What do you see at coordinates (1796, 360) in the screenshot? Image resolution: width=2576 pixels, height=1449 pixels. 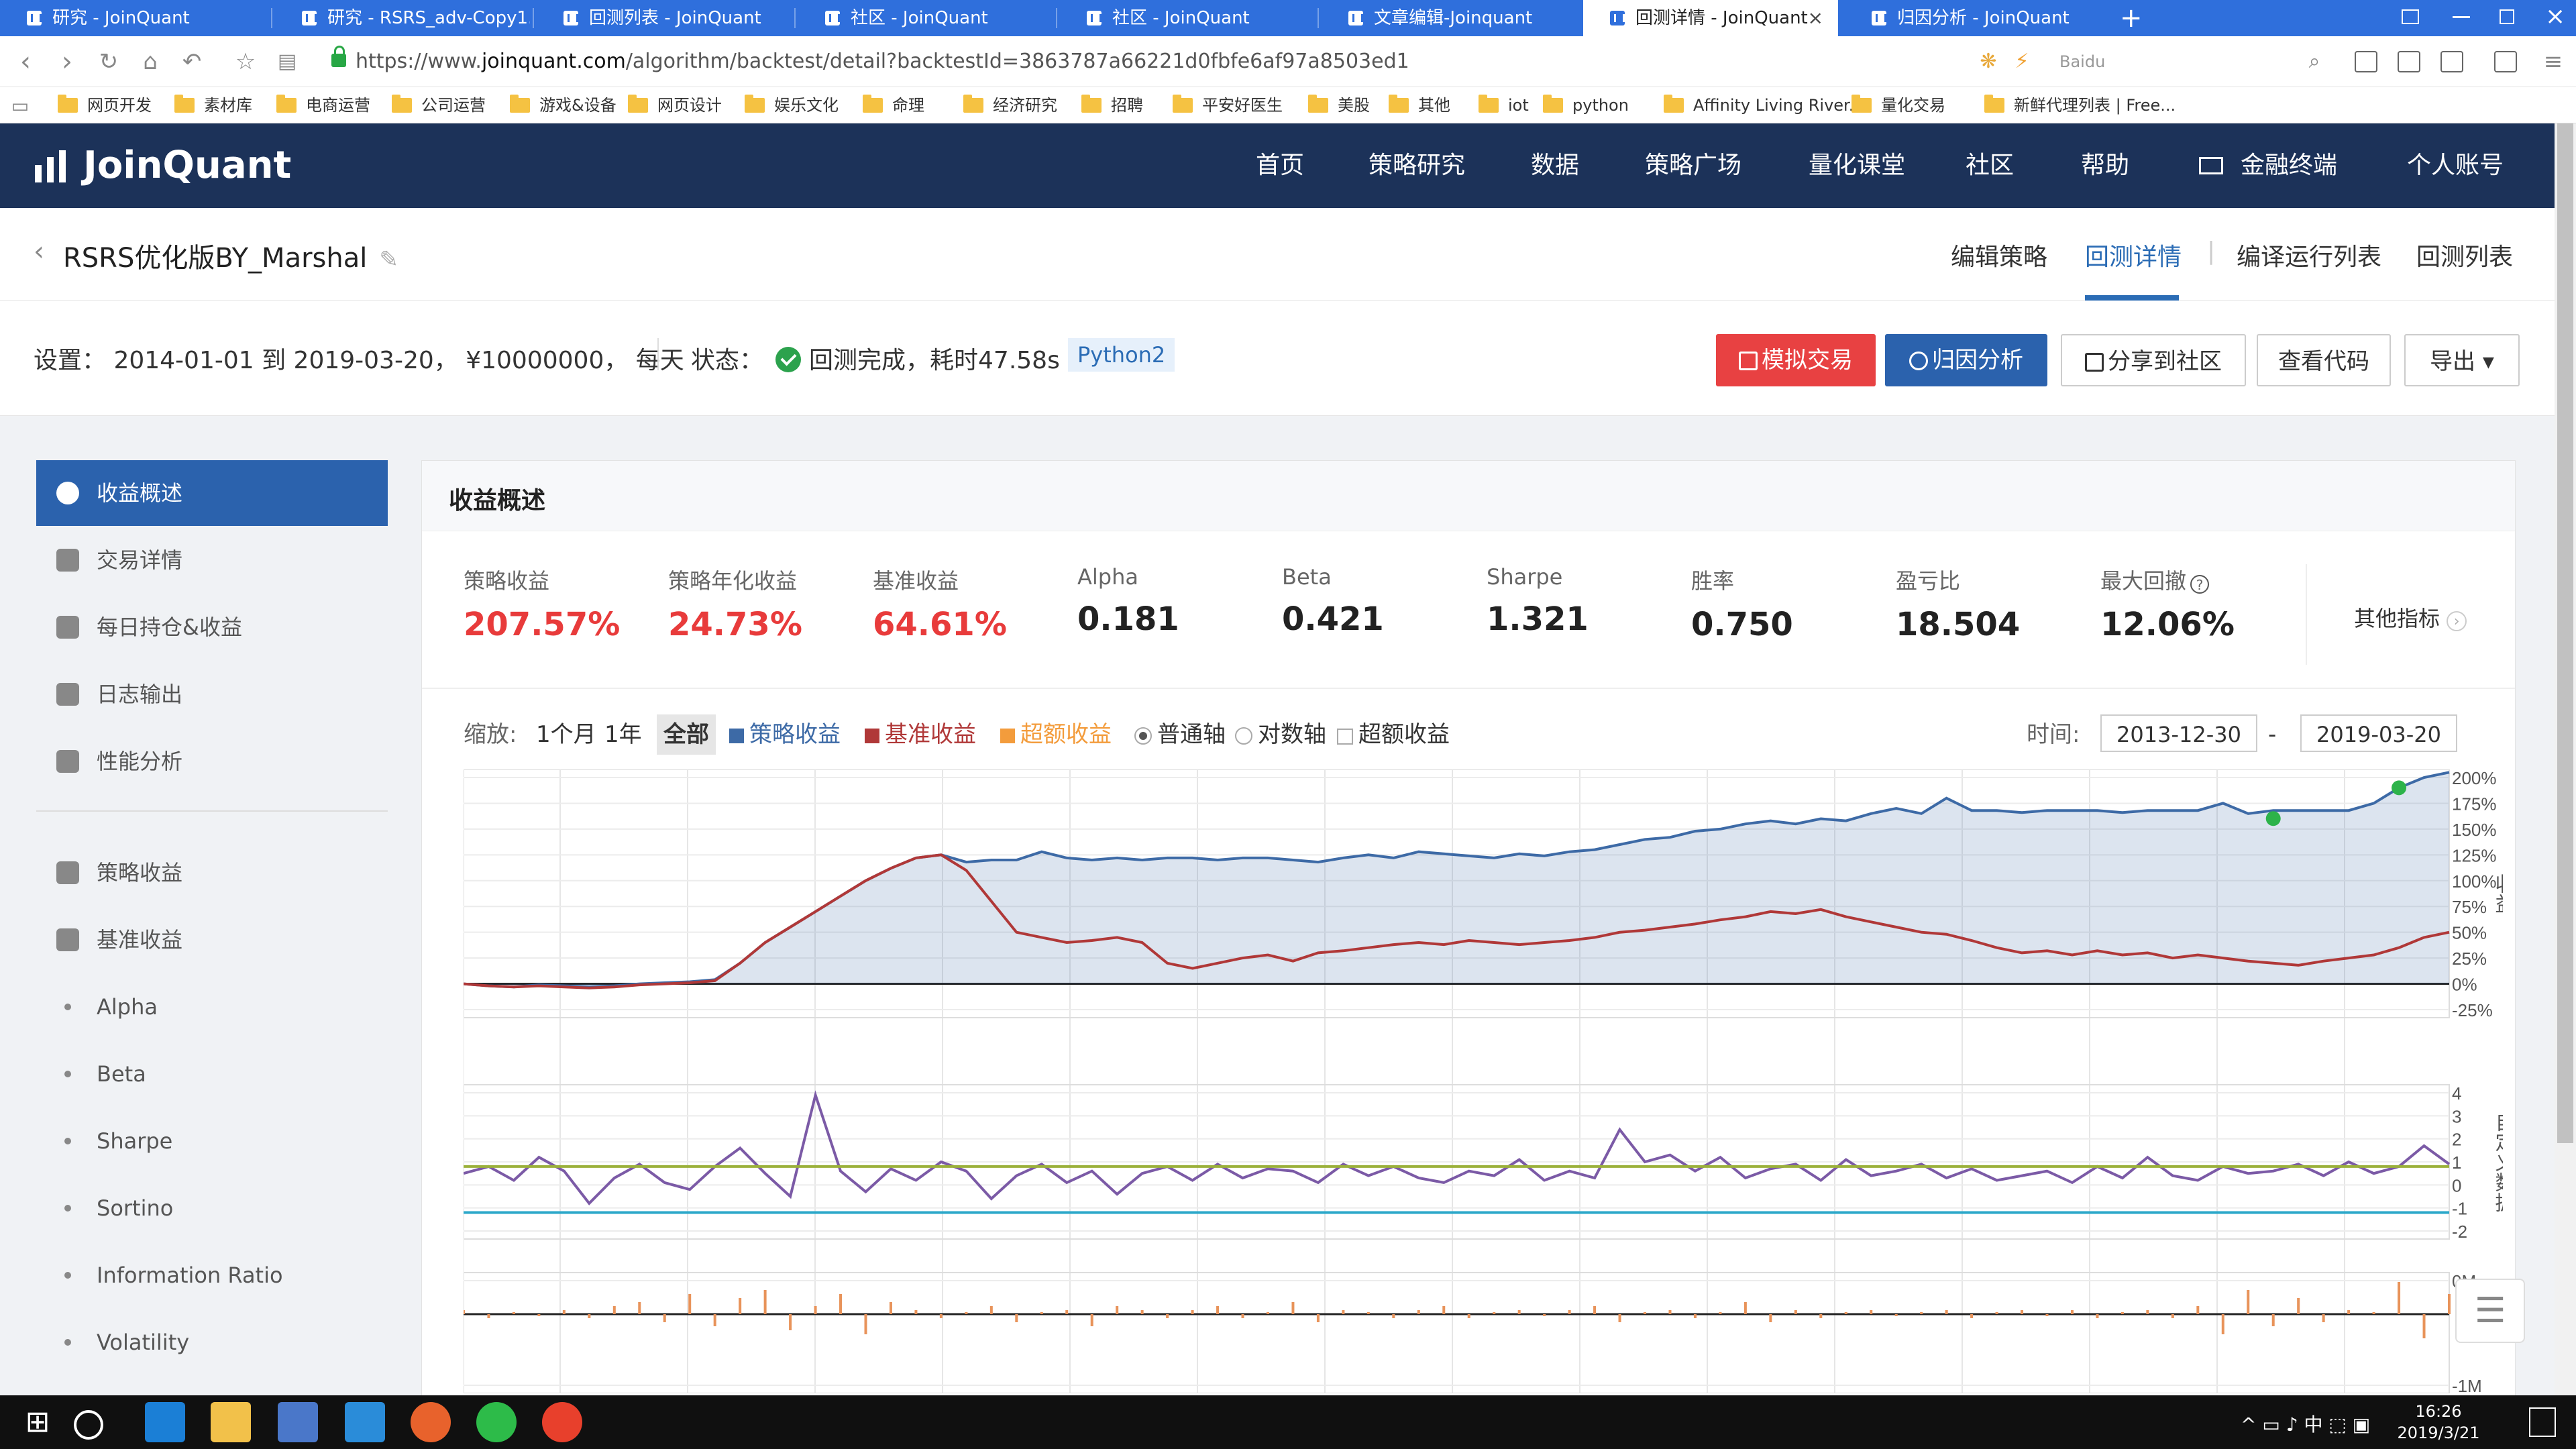 I see `action-button: 模拟交易` at bounding box center [1796, 360].